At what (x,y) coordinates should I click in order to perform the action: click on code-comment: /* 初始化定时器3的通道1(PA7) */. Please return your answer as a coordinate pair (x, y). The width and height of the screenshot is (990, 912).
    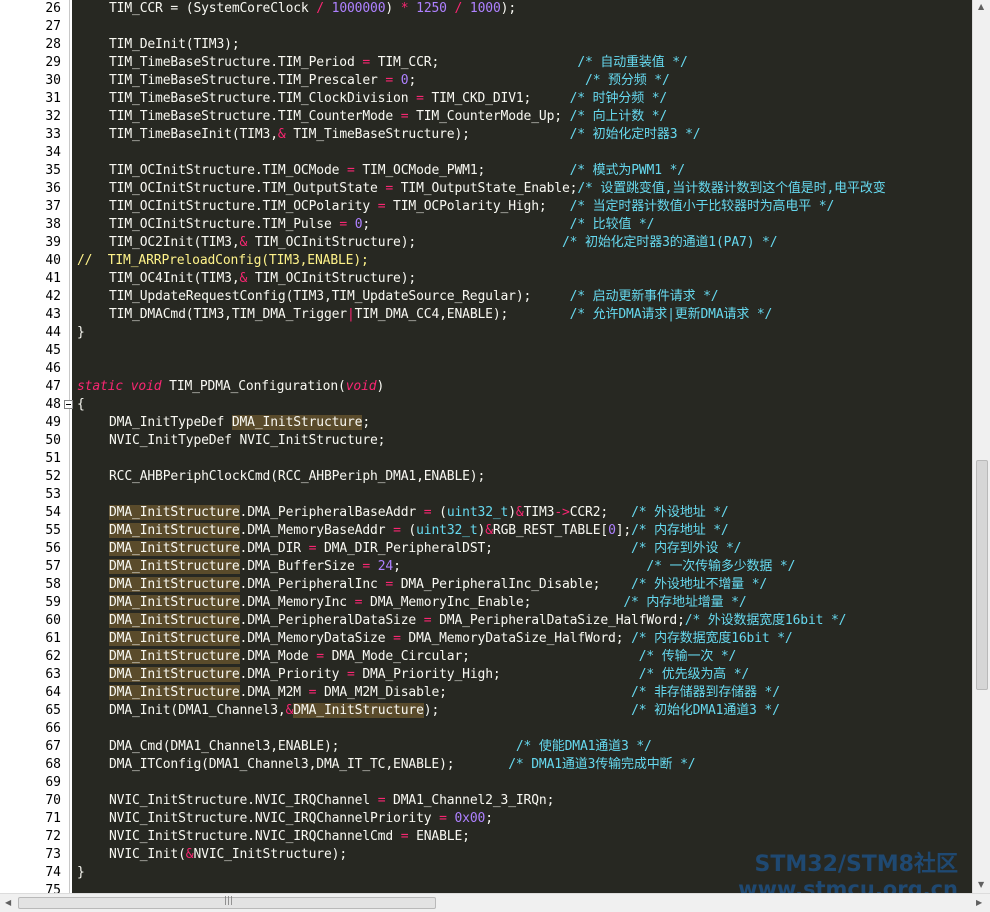
    Looking at the image, I should click on (669, 242).